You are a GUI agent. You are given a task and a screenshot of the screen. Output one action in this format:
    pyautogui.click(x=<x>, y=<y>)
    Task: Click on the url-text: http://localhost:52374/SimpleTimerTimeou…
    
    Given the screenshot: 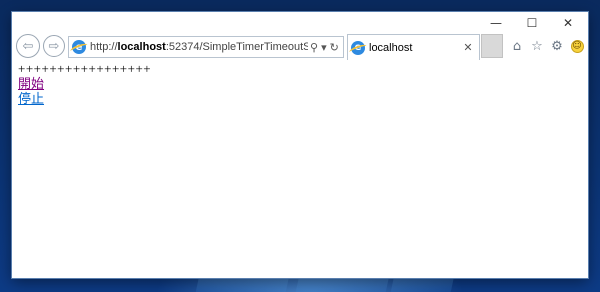 What is the action you would take?
    pyautogui.click(x=199, y=47)
    